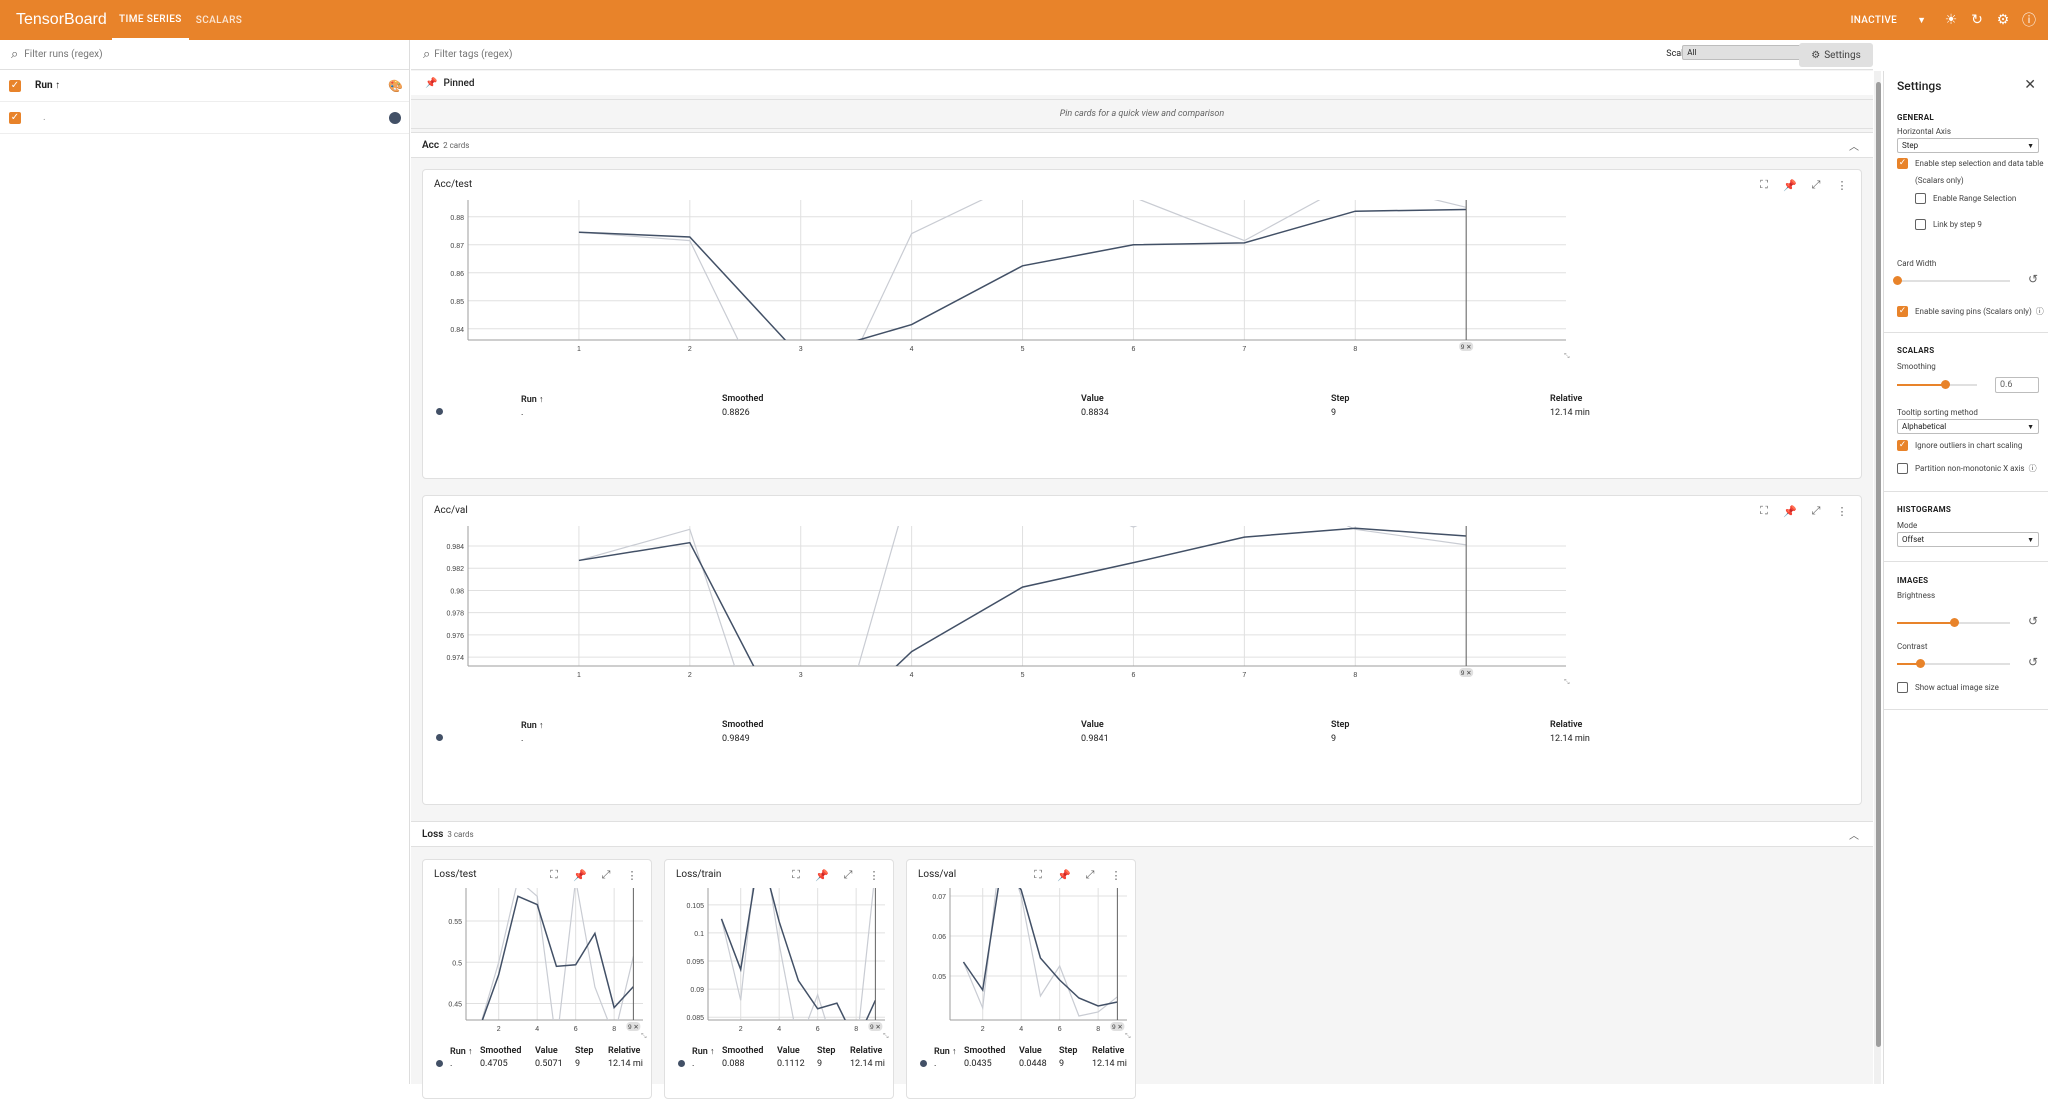 The image size is (2048, 1099). Describe the element at coordinates (697, 990) in the screenshot. I see `y-tick-label: 0.09` at that location.